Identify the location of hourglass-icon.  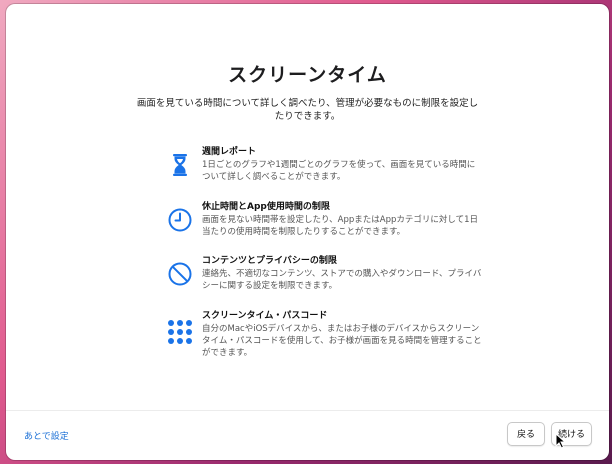
(180, 165).